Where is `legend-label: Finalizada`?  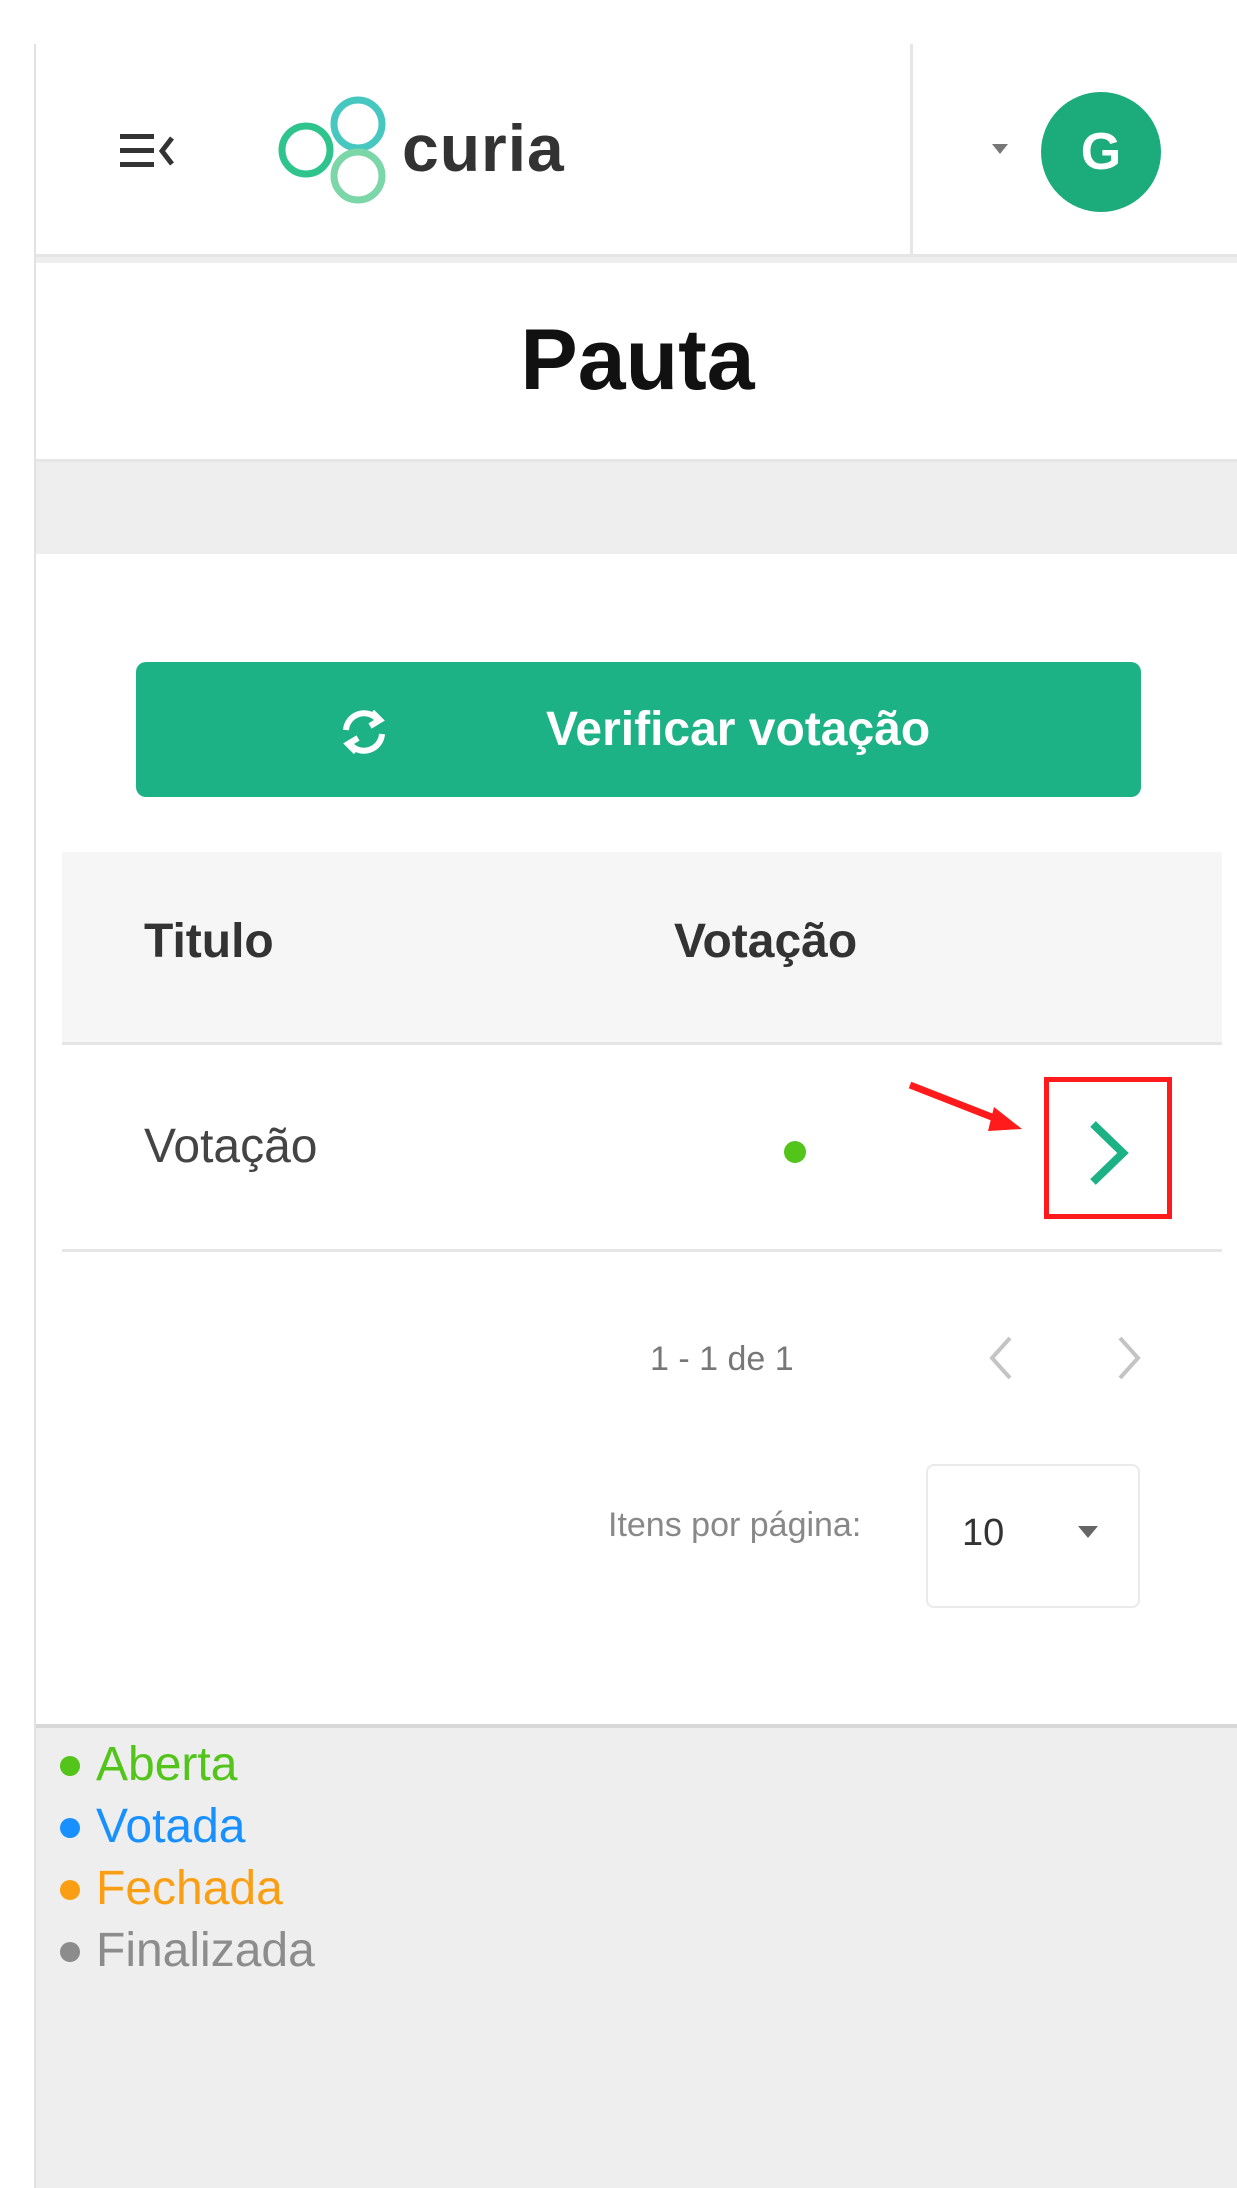 legend-label: Finalizada is located at coordinates (205, 1950).